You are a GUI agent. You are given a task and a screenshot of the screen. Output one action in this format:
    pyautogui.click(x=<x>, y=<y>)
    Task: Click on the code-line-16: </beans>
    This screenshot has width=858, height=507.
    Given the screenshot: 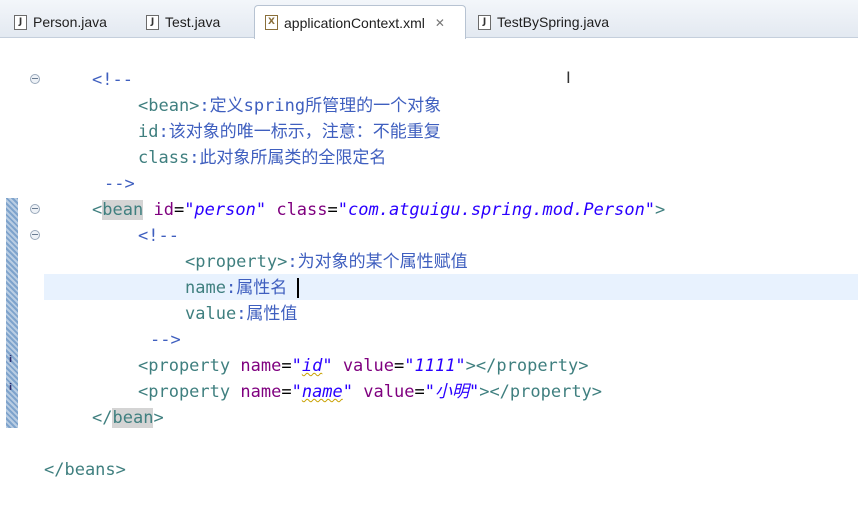 What is the action you would take?
    pyautogui.click(x=85, y=470)
    